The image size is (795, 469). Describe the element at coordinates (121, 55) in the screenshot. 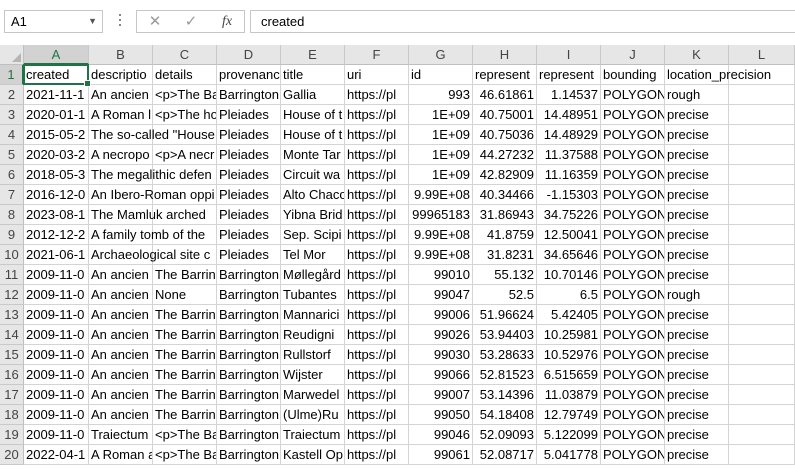

I see `column-header-b: B` at that location.